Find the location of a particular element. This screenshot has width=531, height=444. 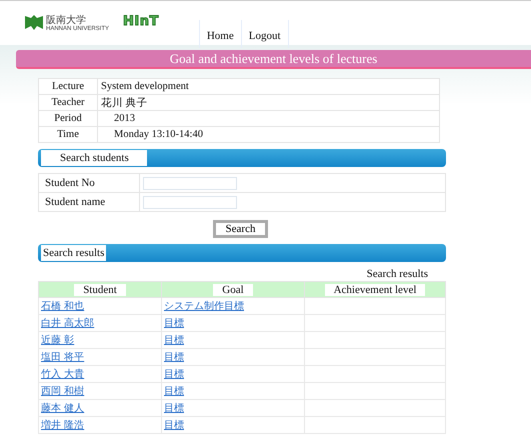

section-title: Search students is located at coordinates (94, 158).